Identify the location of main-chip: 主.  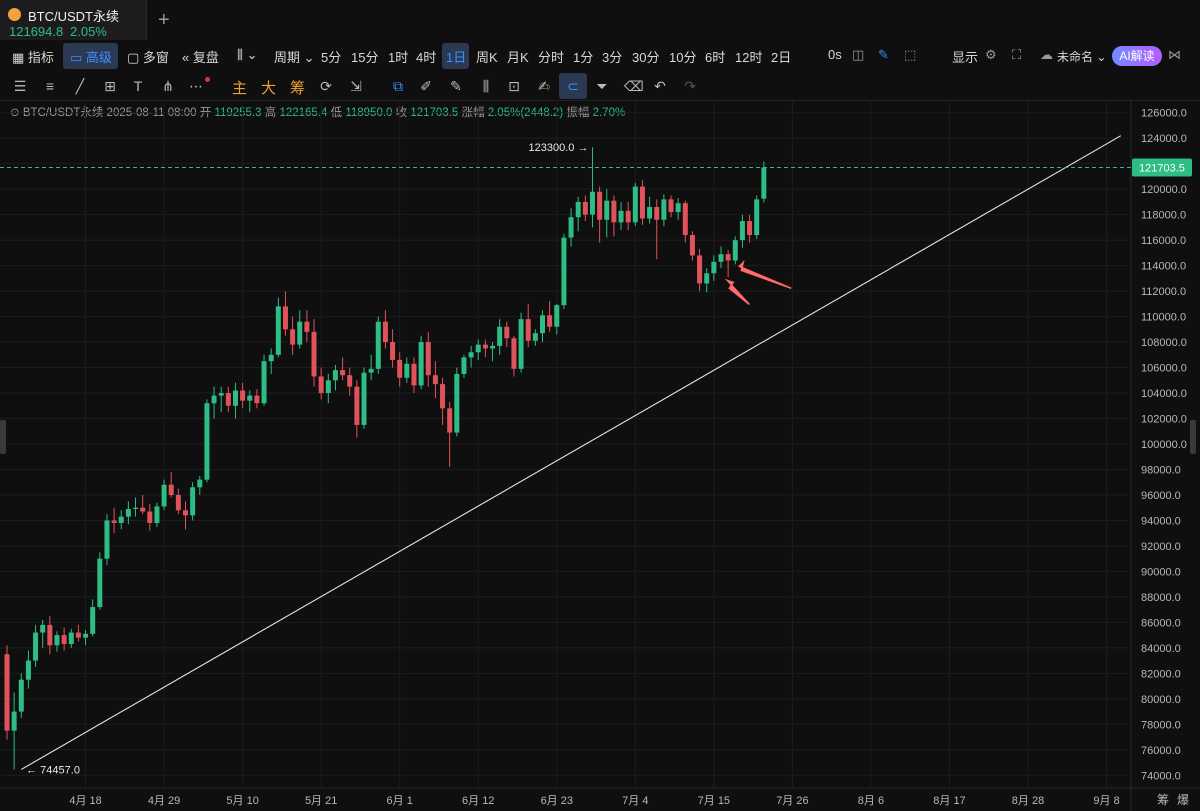
(239, 87).